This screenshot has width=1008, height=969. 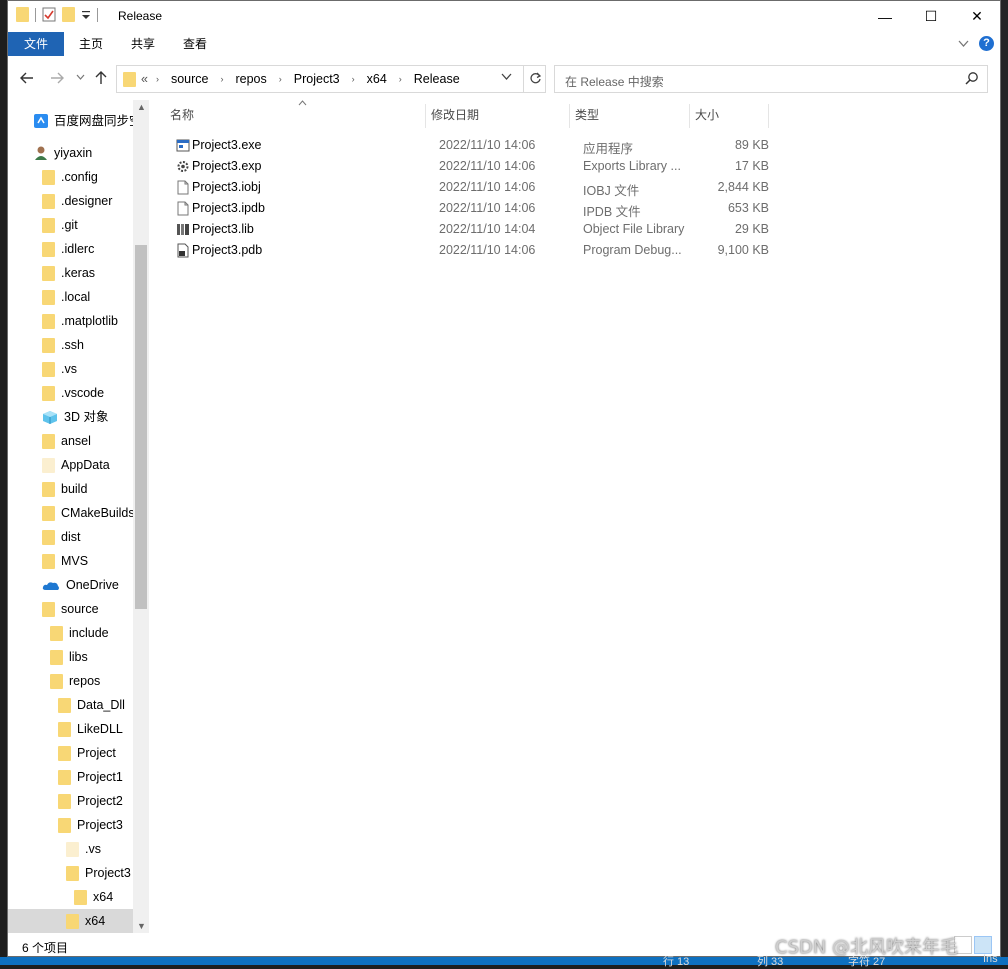 I want to click on breadcrumb-release: Release, so click(x=437, y=79).